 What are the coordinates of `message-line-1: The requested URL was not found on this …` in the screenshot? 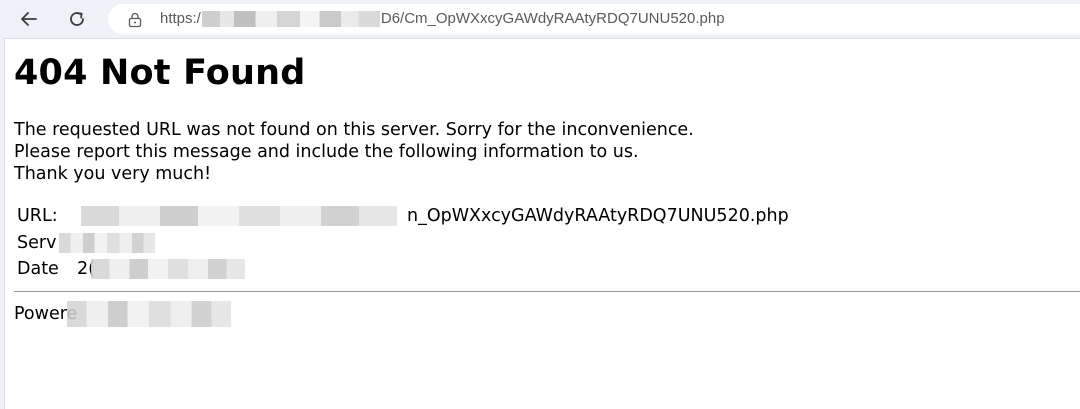 It's located at (354, 130).